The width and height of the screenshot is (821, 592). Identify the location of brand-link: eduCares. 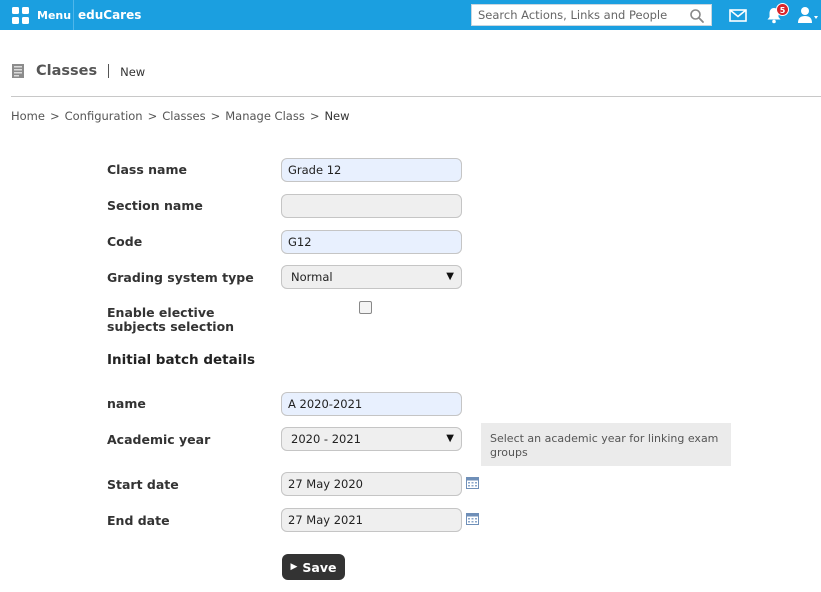
(109, 15).